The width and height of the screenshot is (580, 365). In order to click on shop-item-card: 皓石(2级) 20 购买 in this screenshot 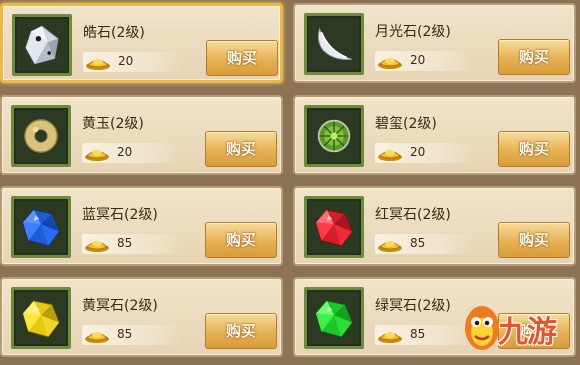, I will do `click(141, 43)`.